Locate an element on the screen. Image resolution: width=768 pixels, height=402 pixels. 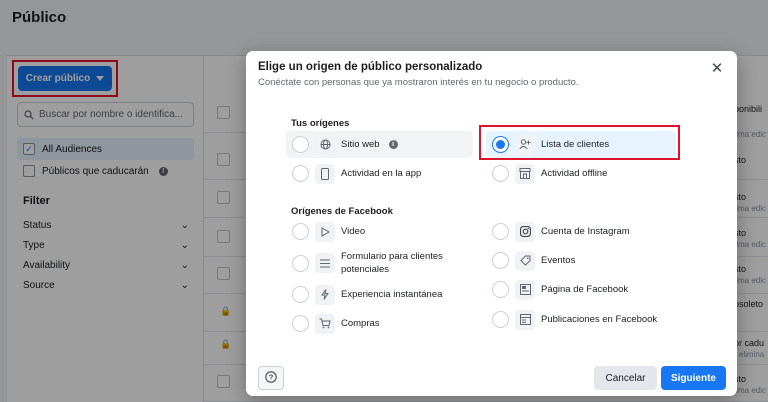
option-facebook-page: Página de Facebook is located at coordinates (581, 289).